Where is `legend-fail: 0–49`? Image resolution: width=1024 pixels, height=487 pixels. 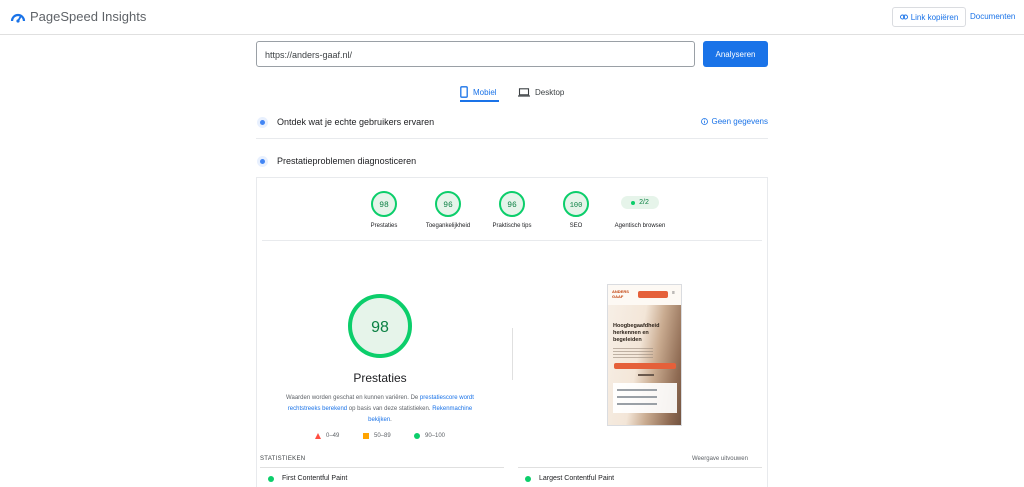 legend-fail: 0–49 is located at coordinates (327, 436).